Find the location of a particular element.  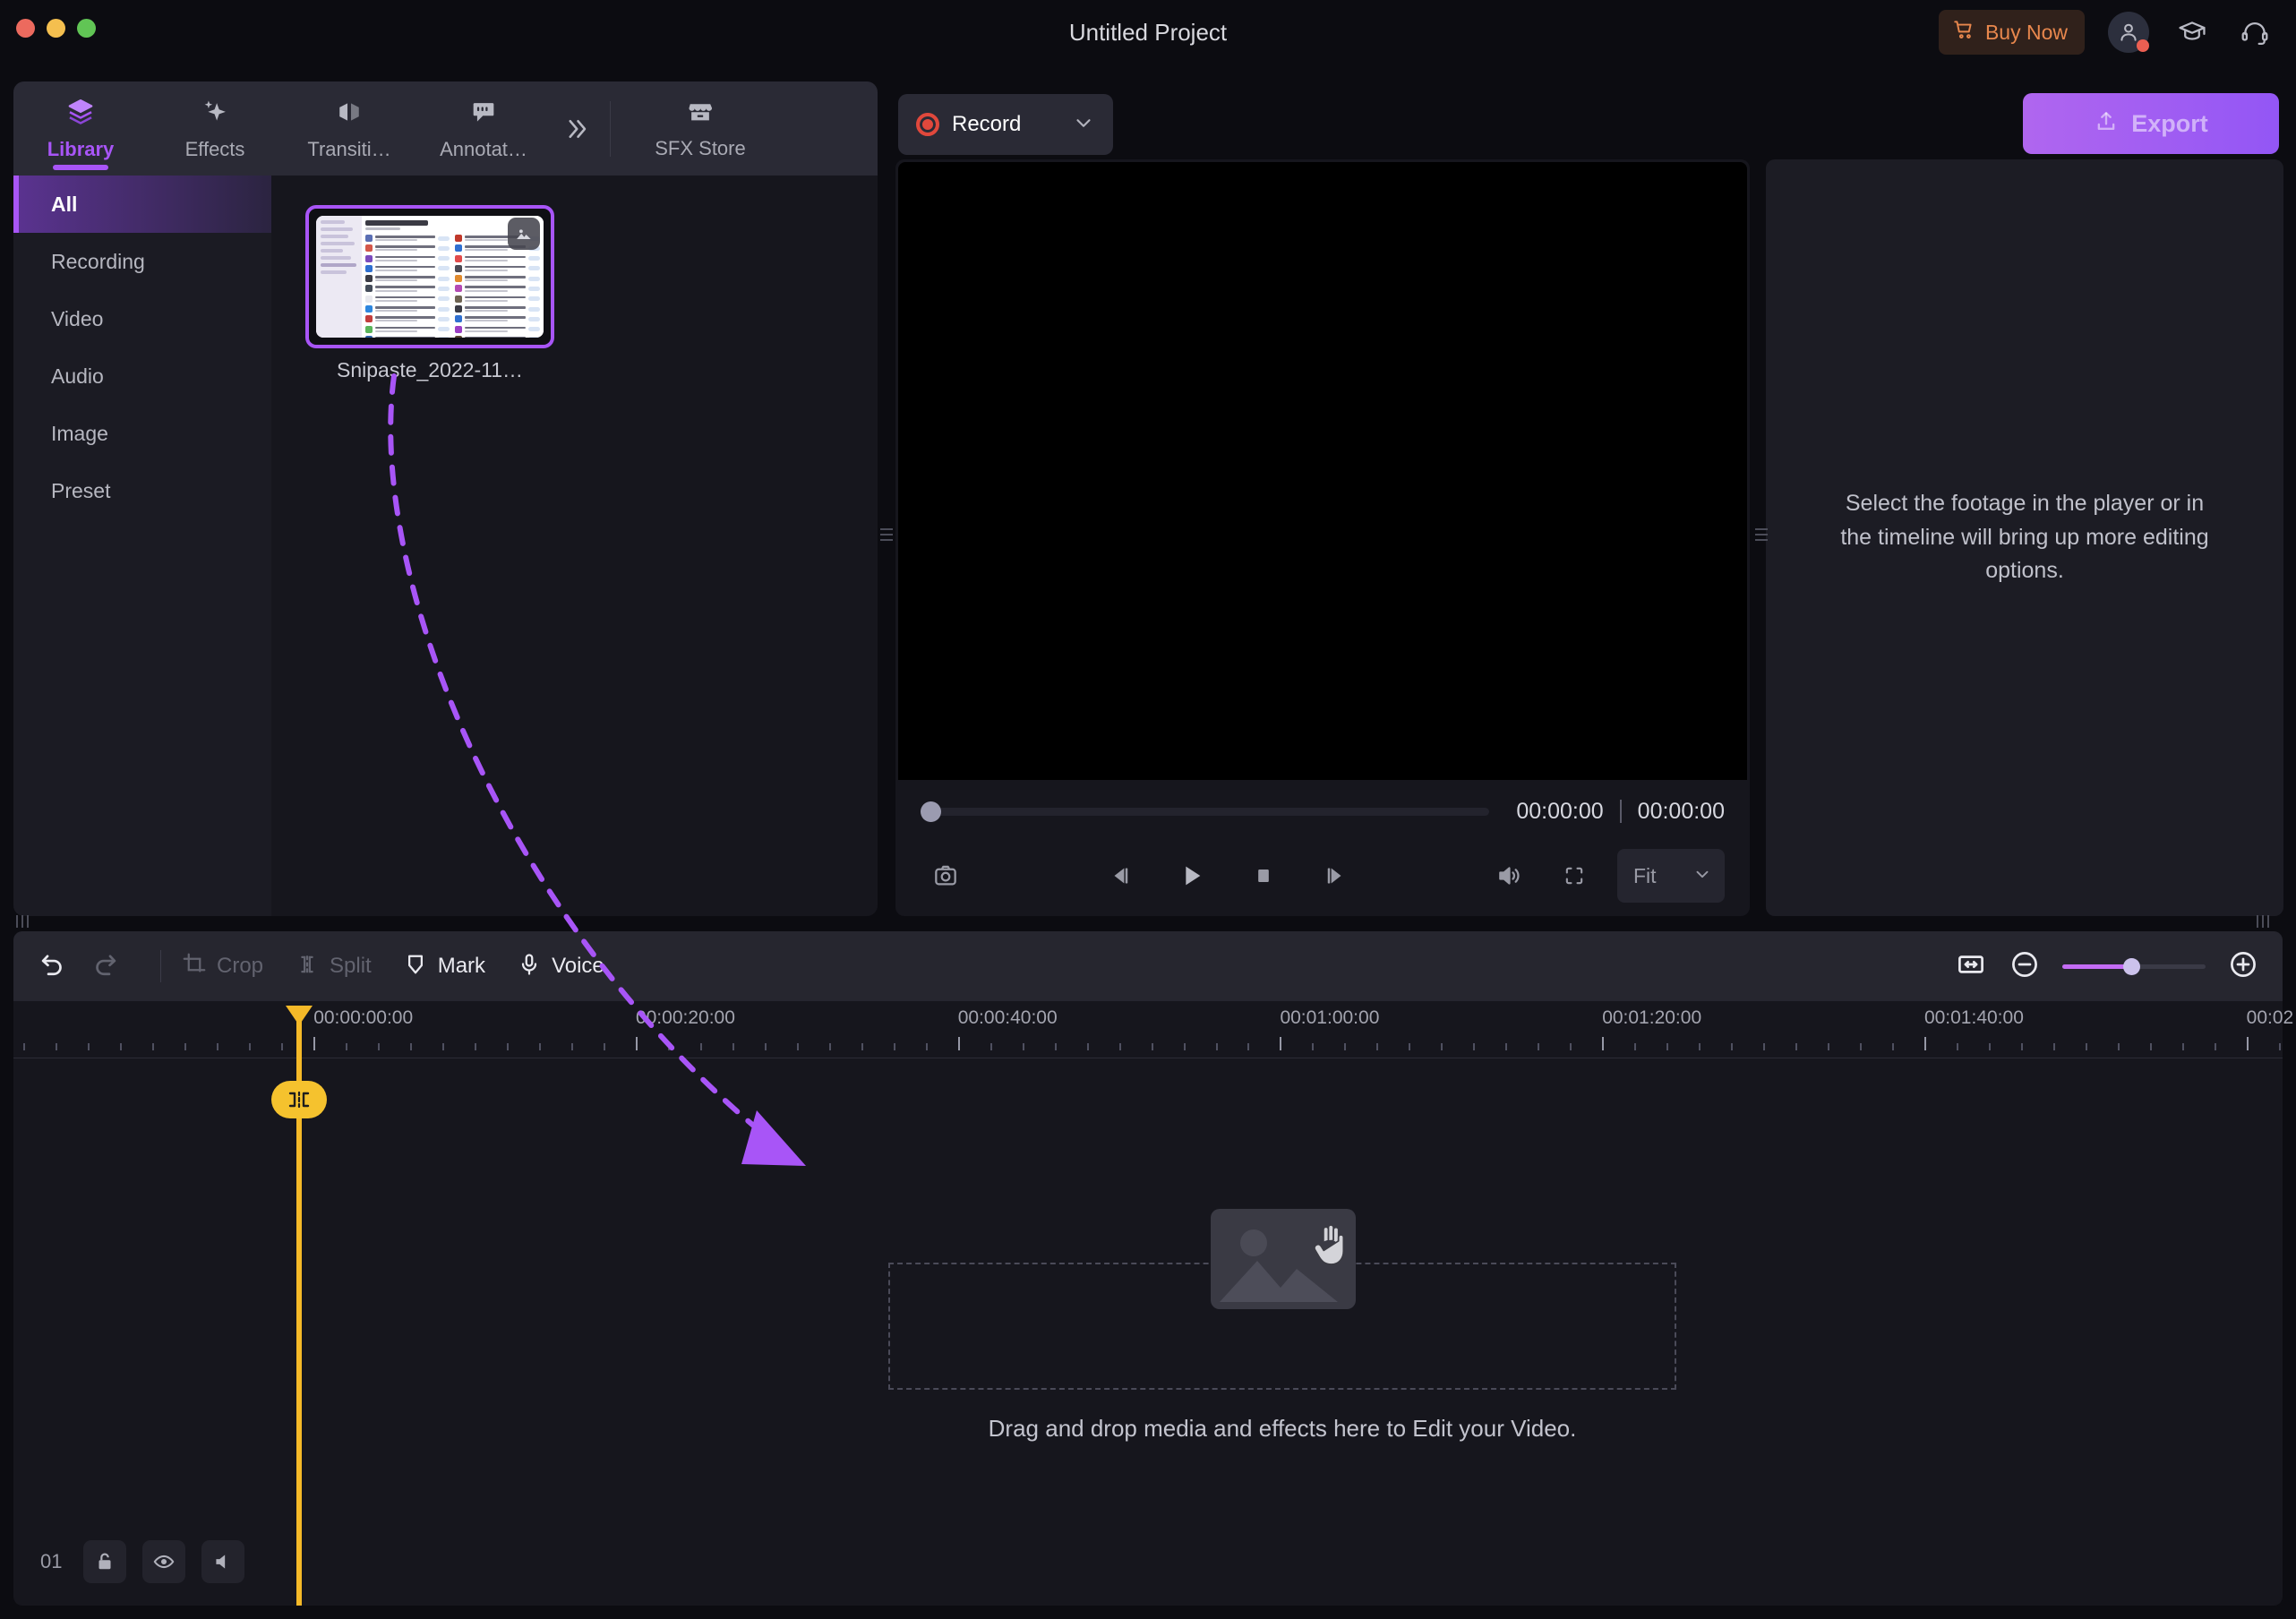

voice-label: Voice is located at coordinates (578, 966).